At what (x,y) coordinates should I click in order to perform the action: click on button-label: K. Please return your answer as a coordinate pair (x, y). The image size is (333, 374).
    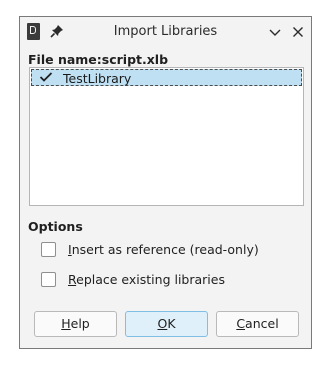
    Looking at the image, I should click on (171, 323).